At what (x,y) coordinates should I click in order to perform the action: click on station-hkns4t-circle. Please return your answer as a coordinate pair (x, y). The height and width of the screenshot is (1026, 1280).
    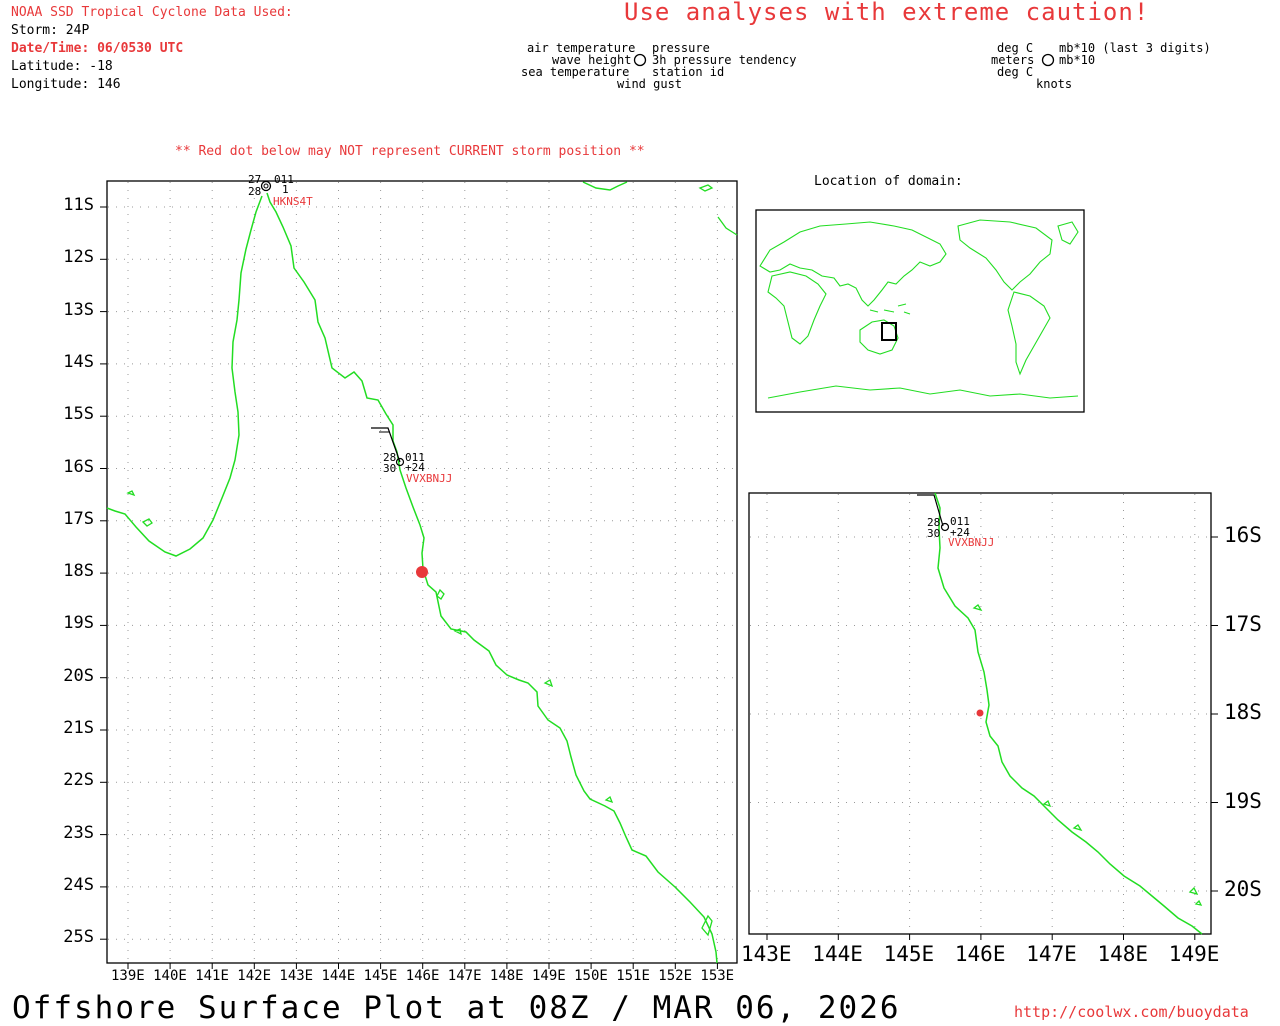
    Looking at the image, I should click on (266, 186).